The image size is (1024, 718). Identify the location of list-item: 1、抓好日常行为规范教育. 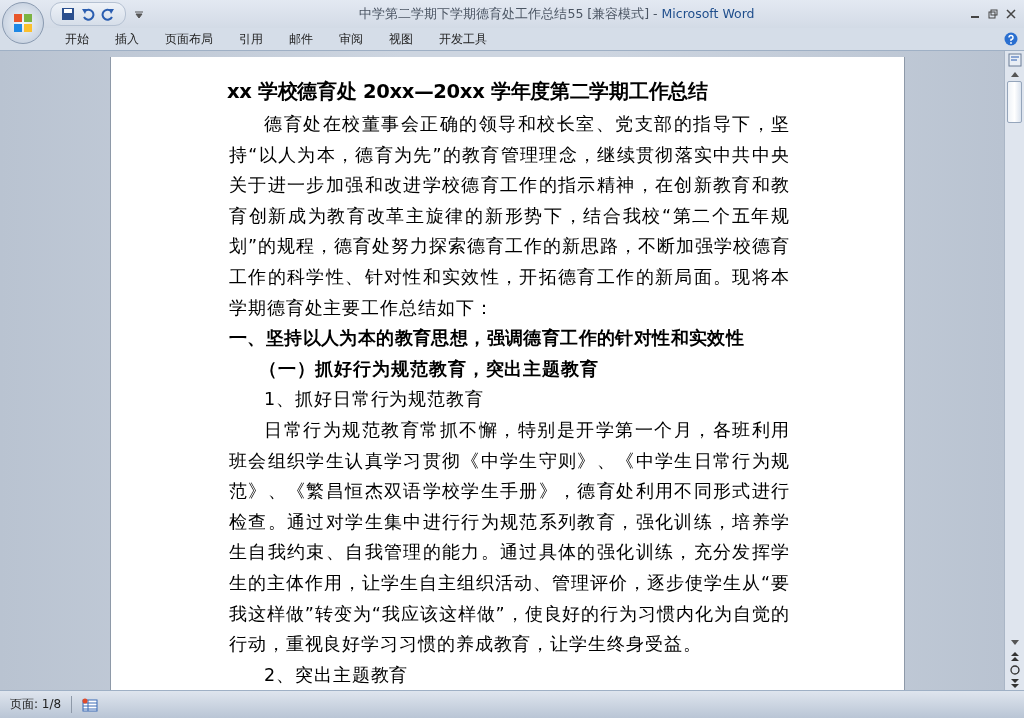
(374, 400).